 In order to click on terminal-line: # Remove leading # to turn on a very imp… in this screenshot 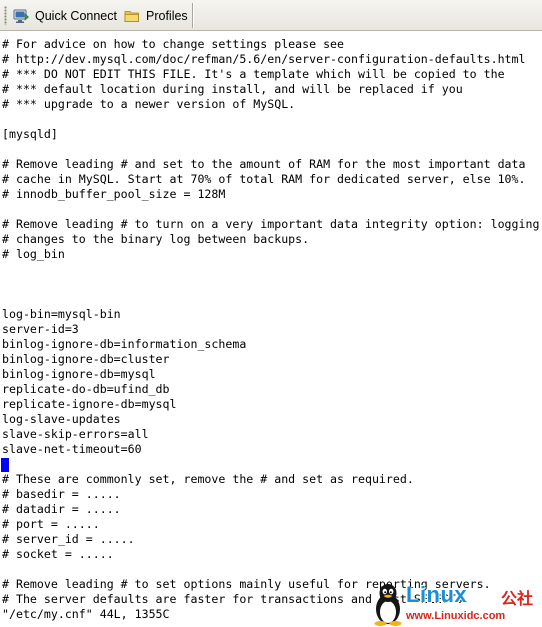, I will do `click(271, 224)`.